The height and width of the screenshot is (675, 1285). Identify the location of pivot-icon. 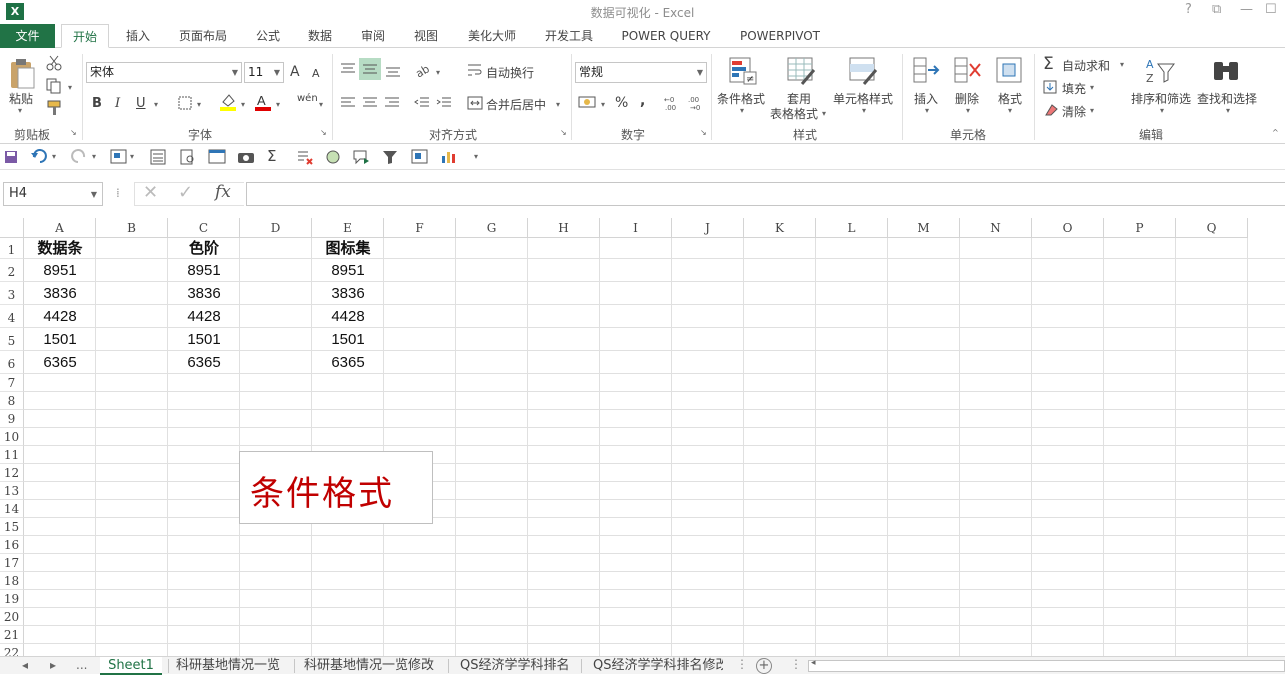
(420, 157).